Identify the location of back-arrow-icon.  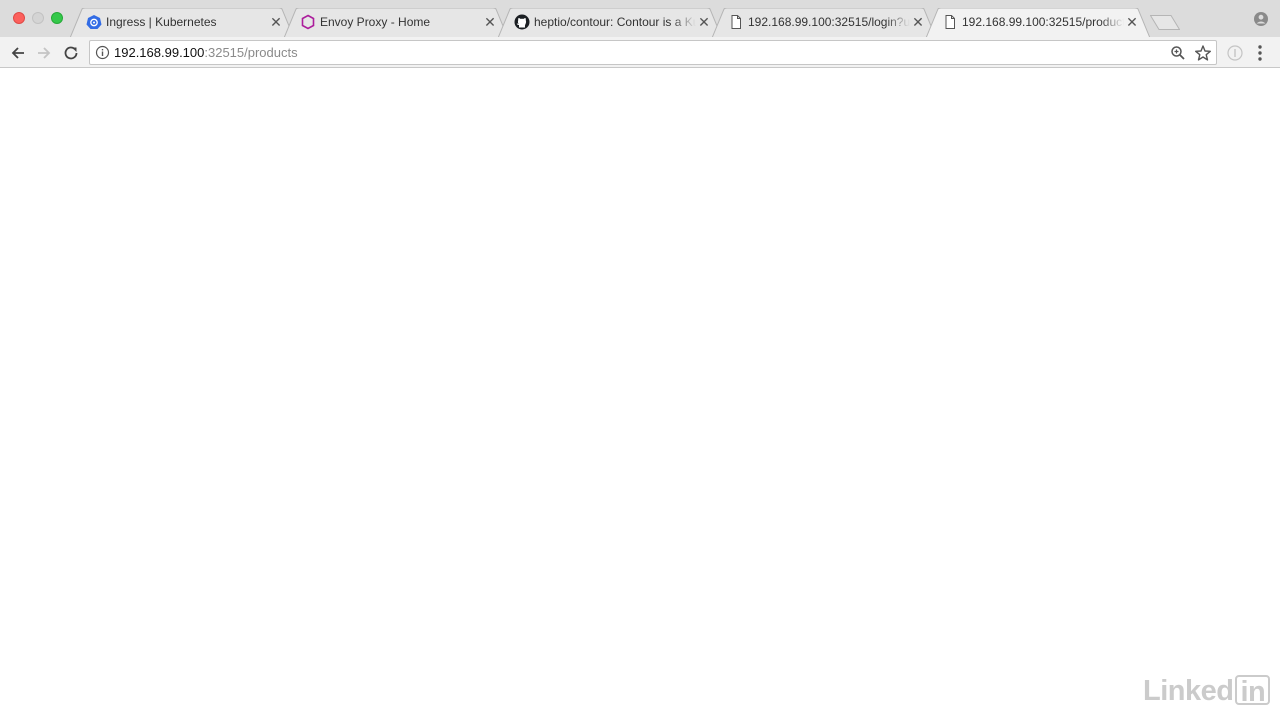
(18, 53).